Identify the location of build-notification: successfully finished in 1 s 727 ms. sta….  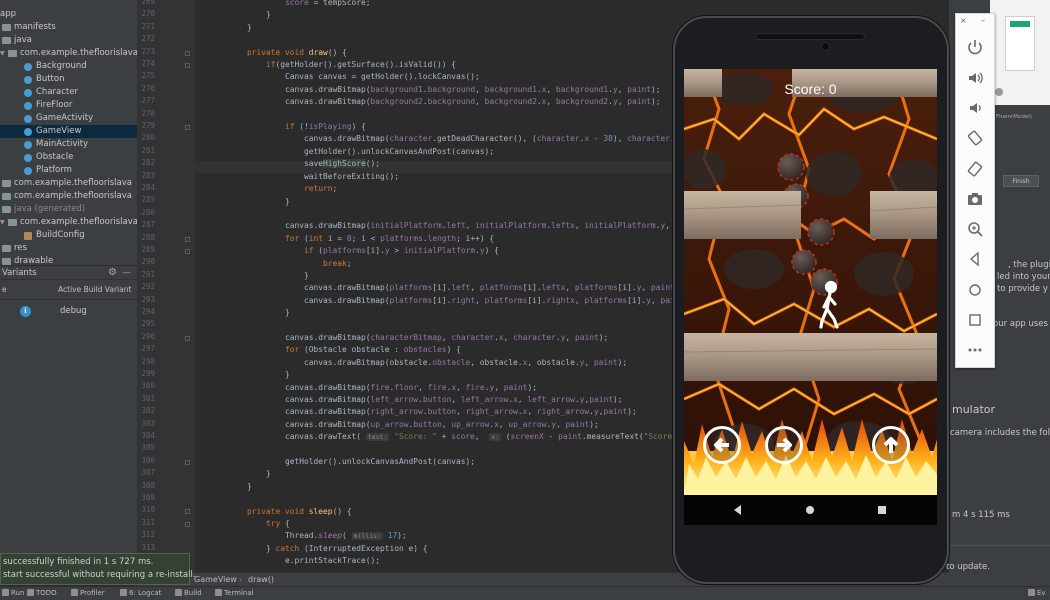
(98, 569).